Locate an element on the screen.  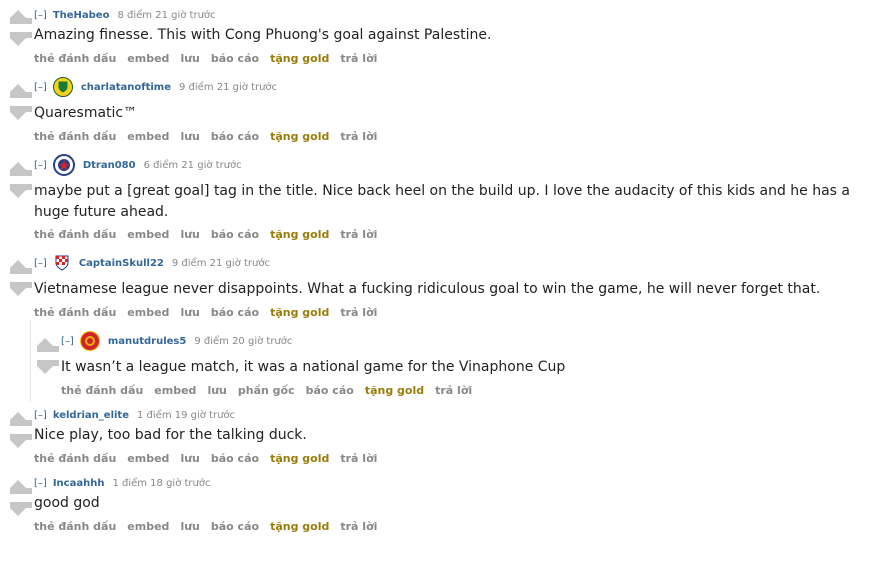
comment-body: Nice play, too bad for the talking duck. is located at coordinates (170, 435).